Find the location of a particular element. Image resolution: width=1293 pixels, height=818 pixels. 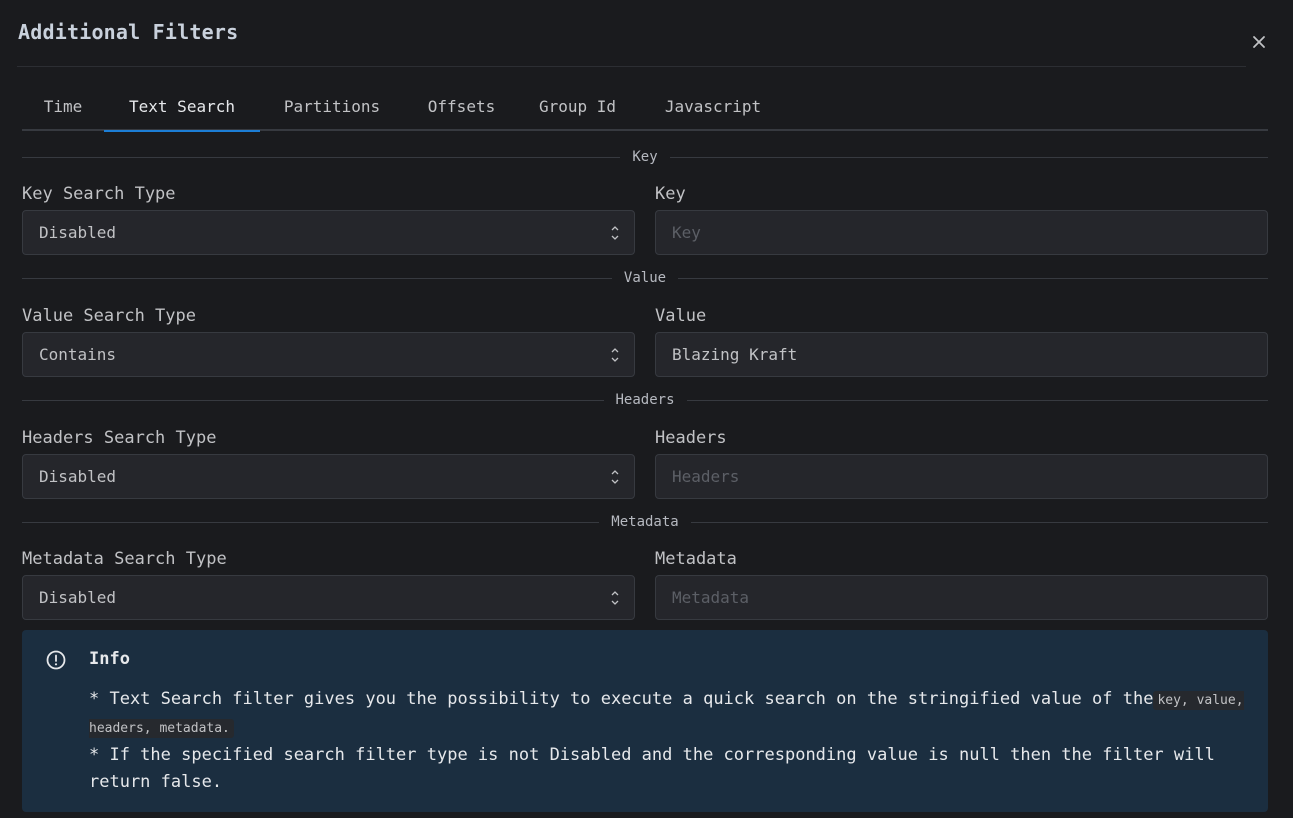

key-divider: Key is located at coordinates (645, 157).